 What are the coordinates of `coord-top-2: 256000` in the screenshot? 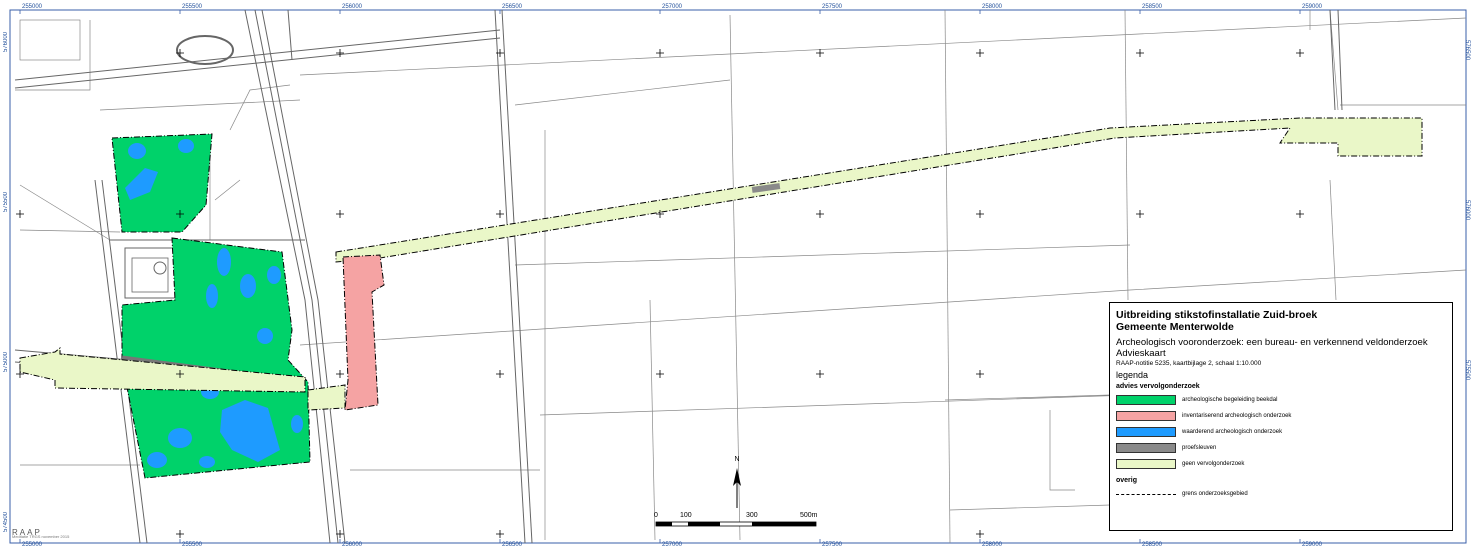 It's located at (352, 7).